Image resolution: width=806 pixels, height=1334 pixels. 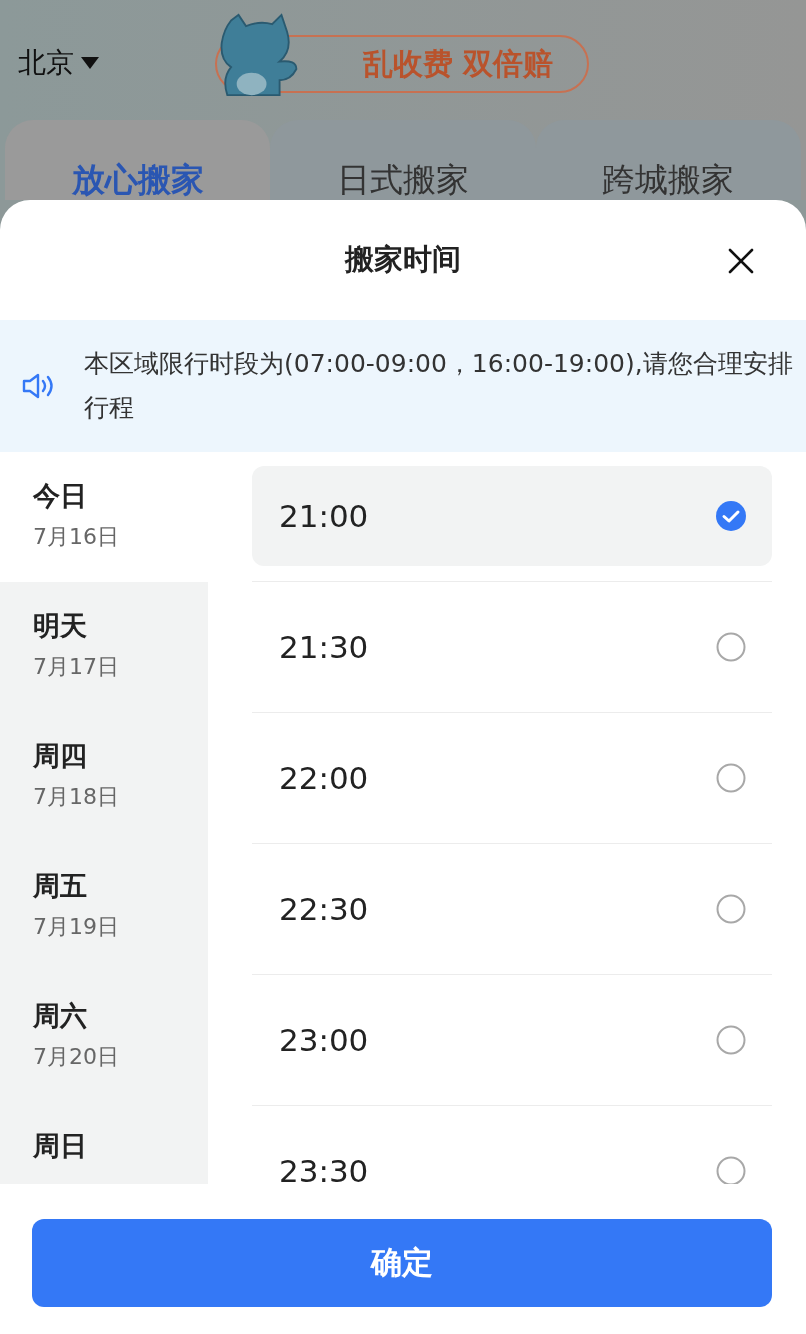 What do you see at coordinates (512, 909) in the screenshot?
I see `time-option: 22:30` at bounding box center [512, 909].